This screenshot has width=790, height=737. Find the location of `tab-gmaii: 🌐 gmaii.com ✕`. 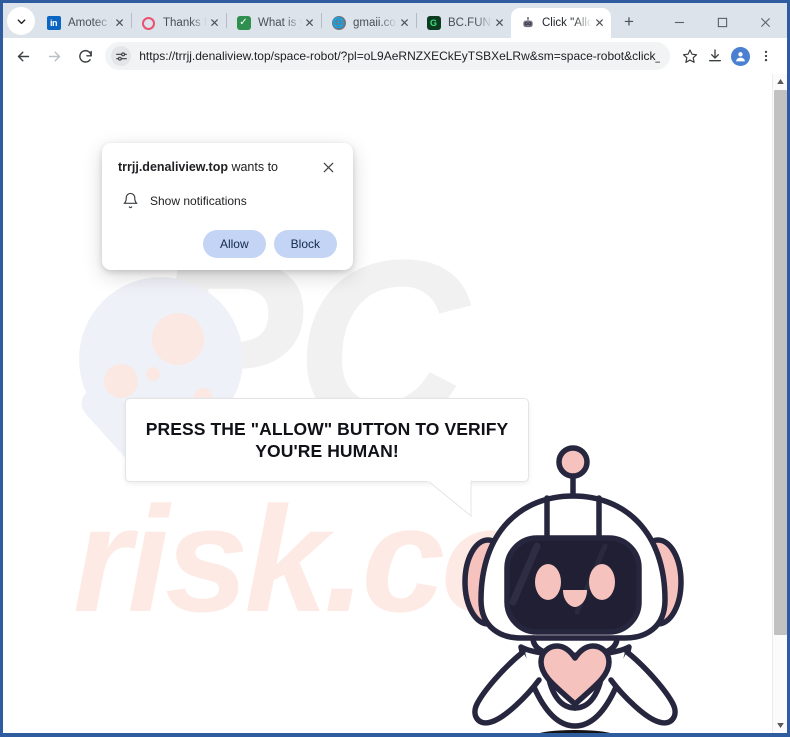

tab-gmaii: 🌐 gmaii.com ✕ is located at coordinates (369, 23).